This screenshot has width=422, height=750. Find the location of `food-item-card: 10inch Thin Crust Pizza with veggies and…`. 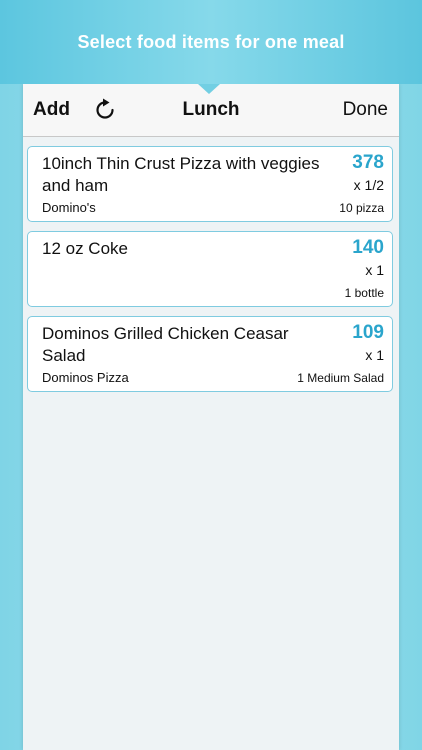

food-item-card: 10inch Thin Crust Pizza with veggies and… is located at coordinates (210, 184).